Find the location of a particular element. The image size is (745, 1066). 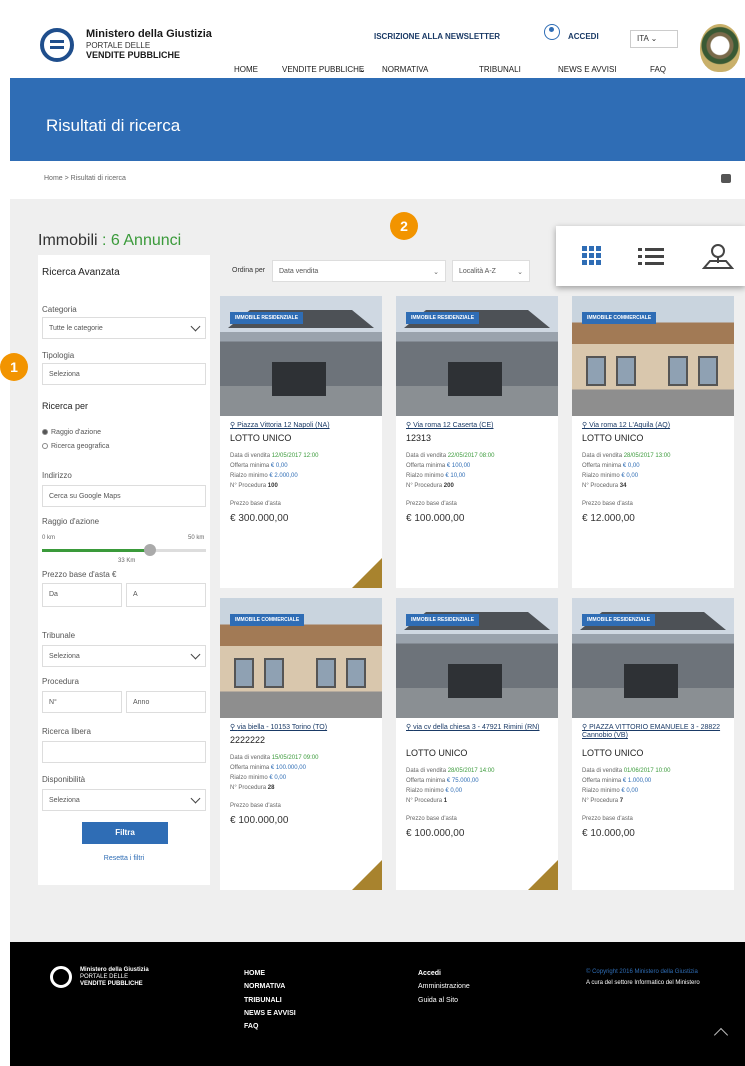

italian-emblem-icon is located at coordinates (720, 48).